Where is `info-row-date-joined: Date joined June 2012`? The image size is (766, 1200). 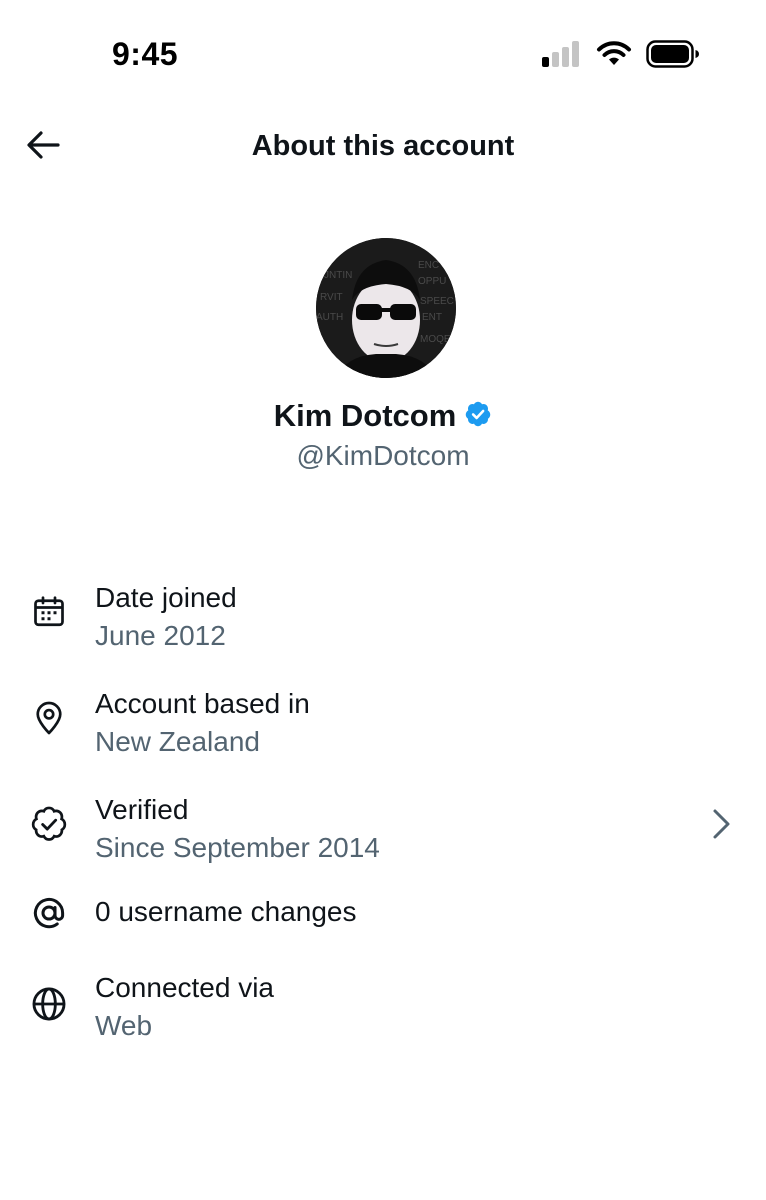 info-row-date-joined: Date joined June 2012 is located at coordinates (383, 612).